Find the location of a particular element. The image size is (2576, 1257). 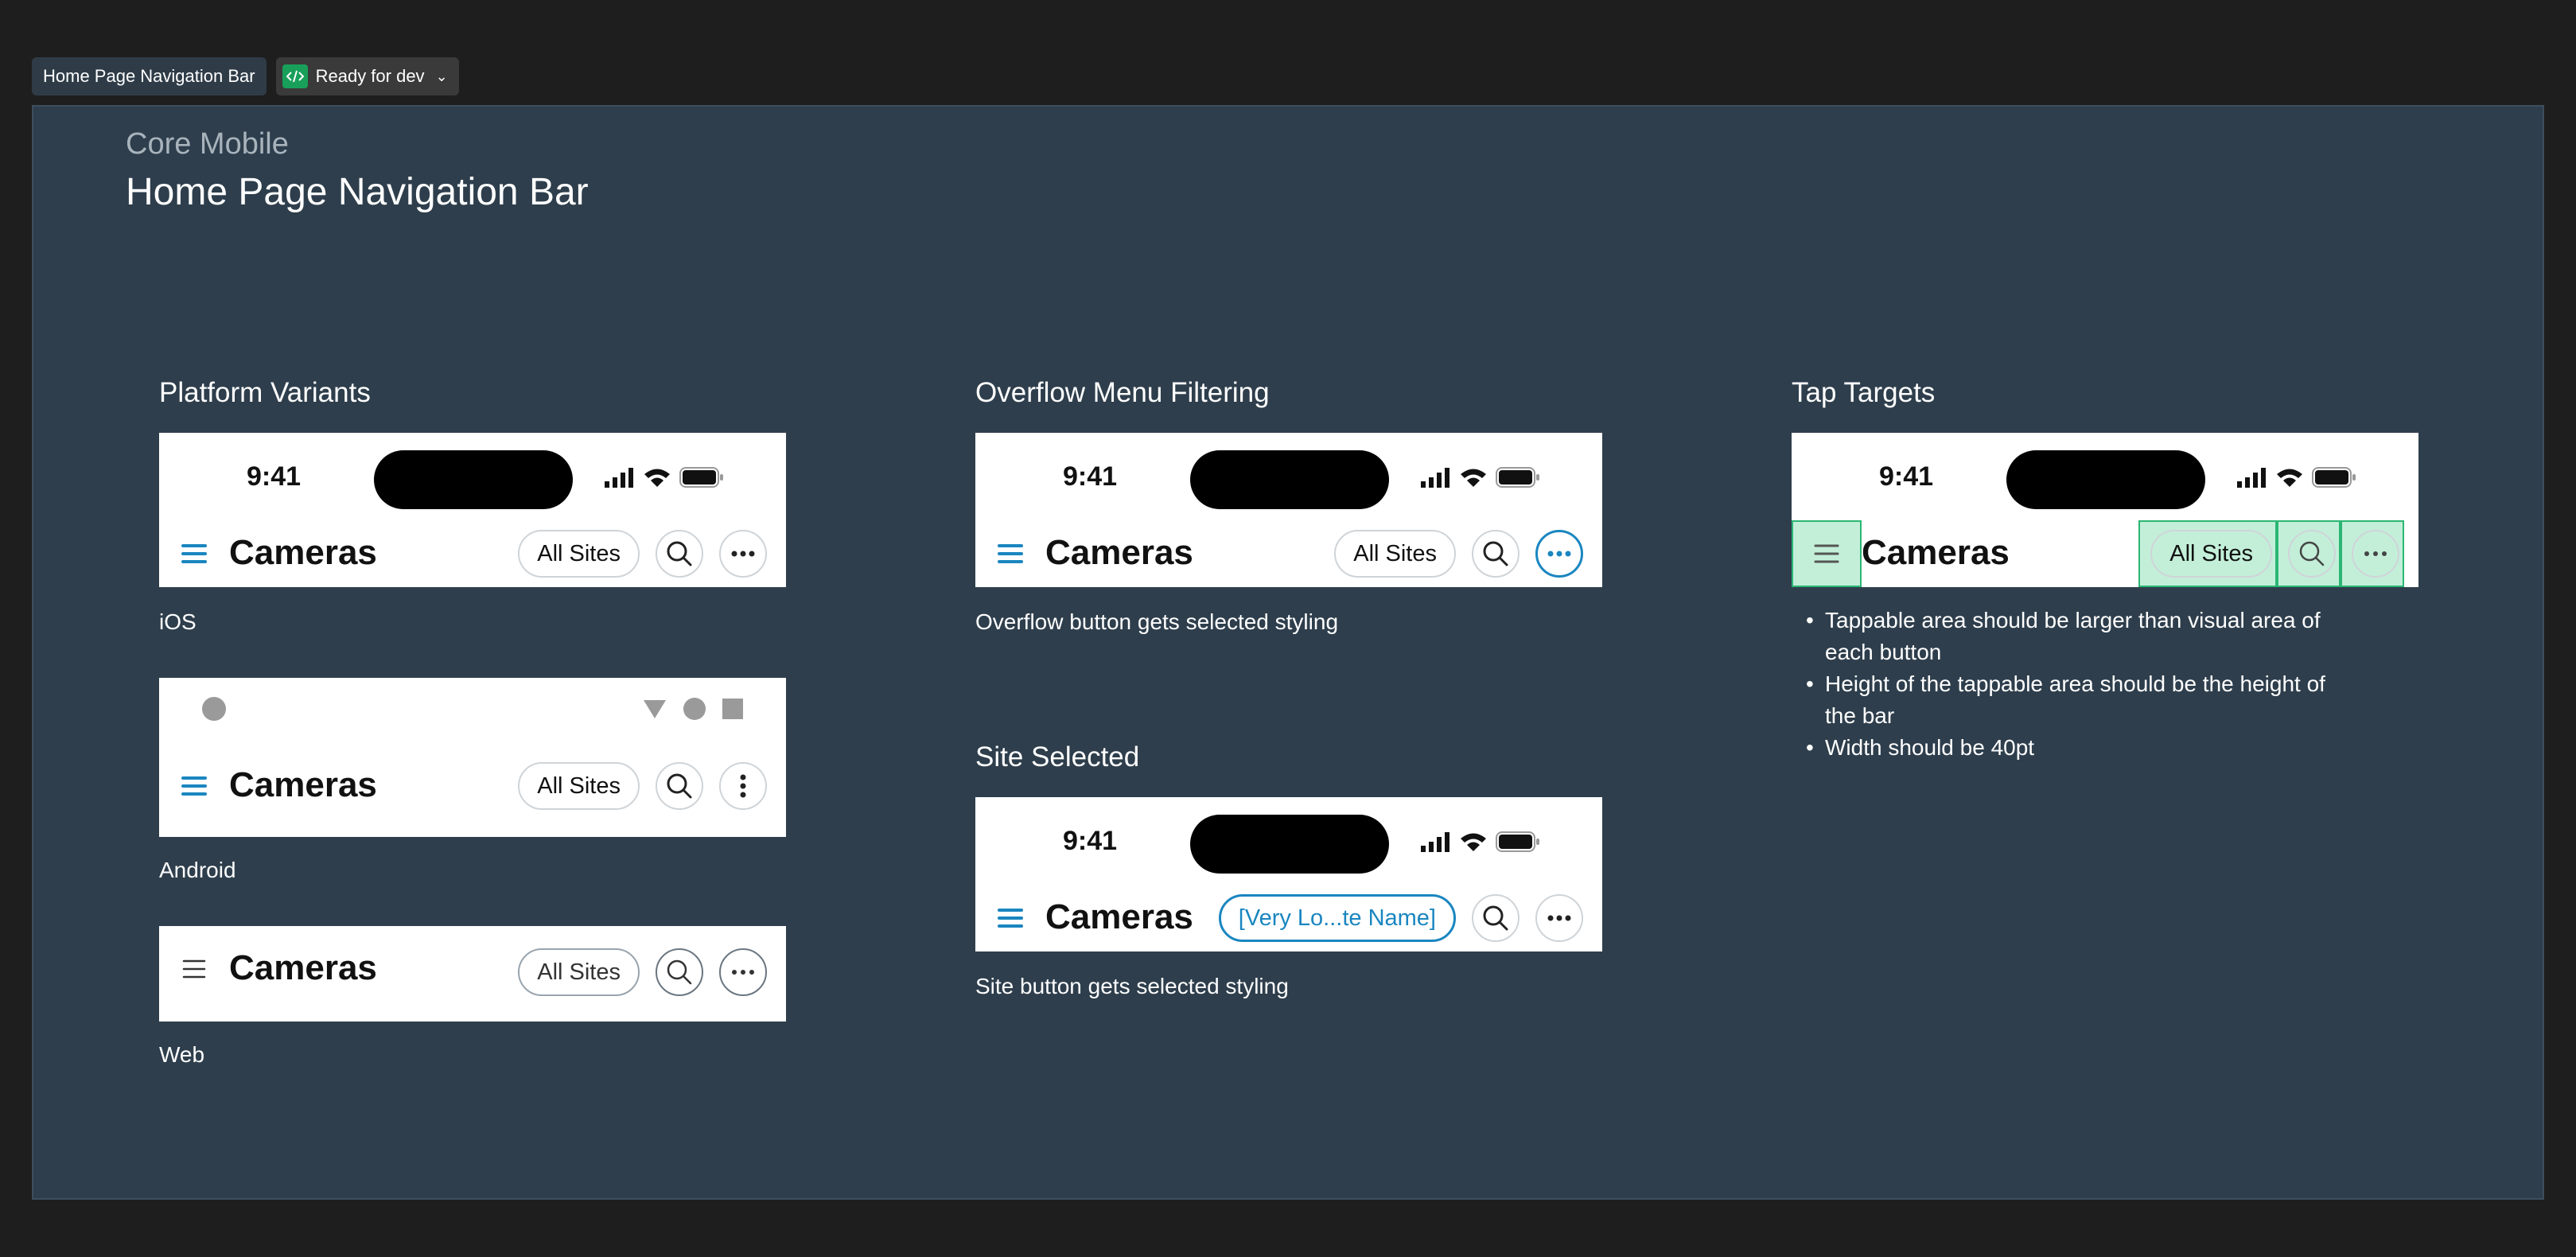

web-nav-mock: Cameras All Sites is located at coordinates (473, 974).